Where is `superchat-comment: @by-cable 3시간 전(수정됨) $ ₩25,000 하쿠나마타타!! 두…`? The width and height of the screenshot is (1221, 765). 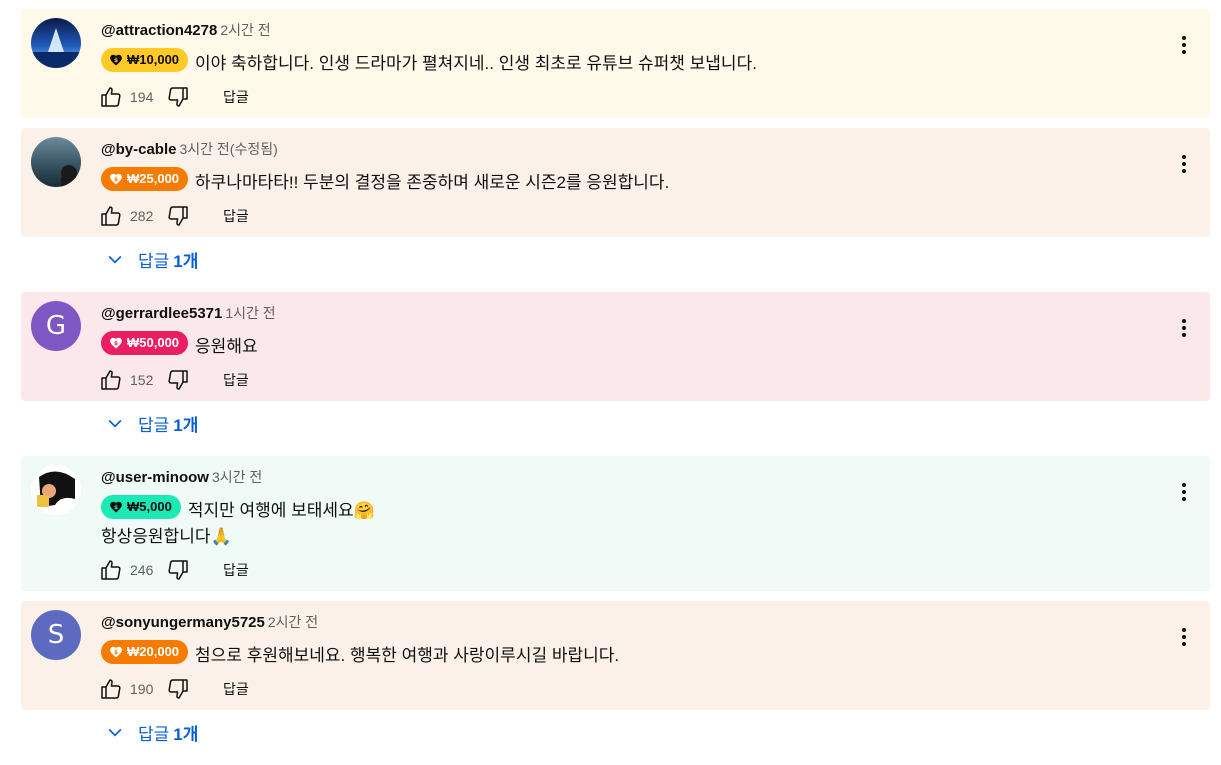
superchat-comment: @by-cable 3시간 전(수정됨) $ ₩25,000 하쿠나마타타!! 두… is located at coordinates (615, 182).